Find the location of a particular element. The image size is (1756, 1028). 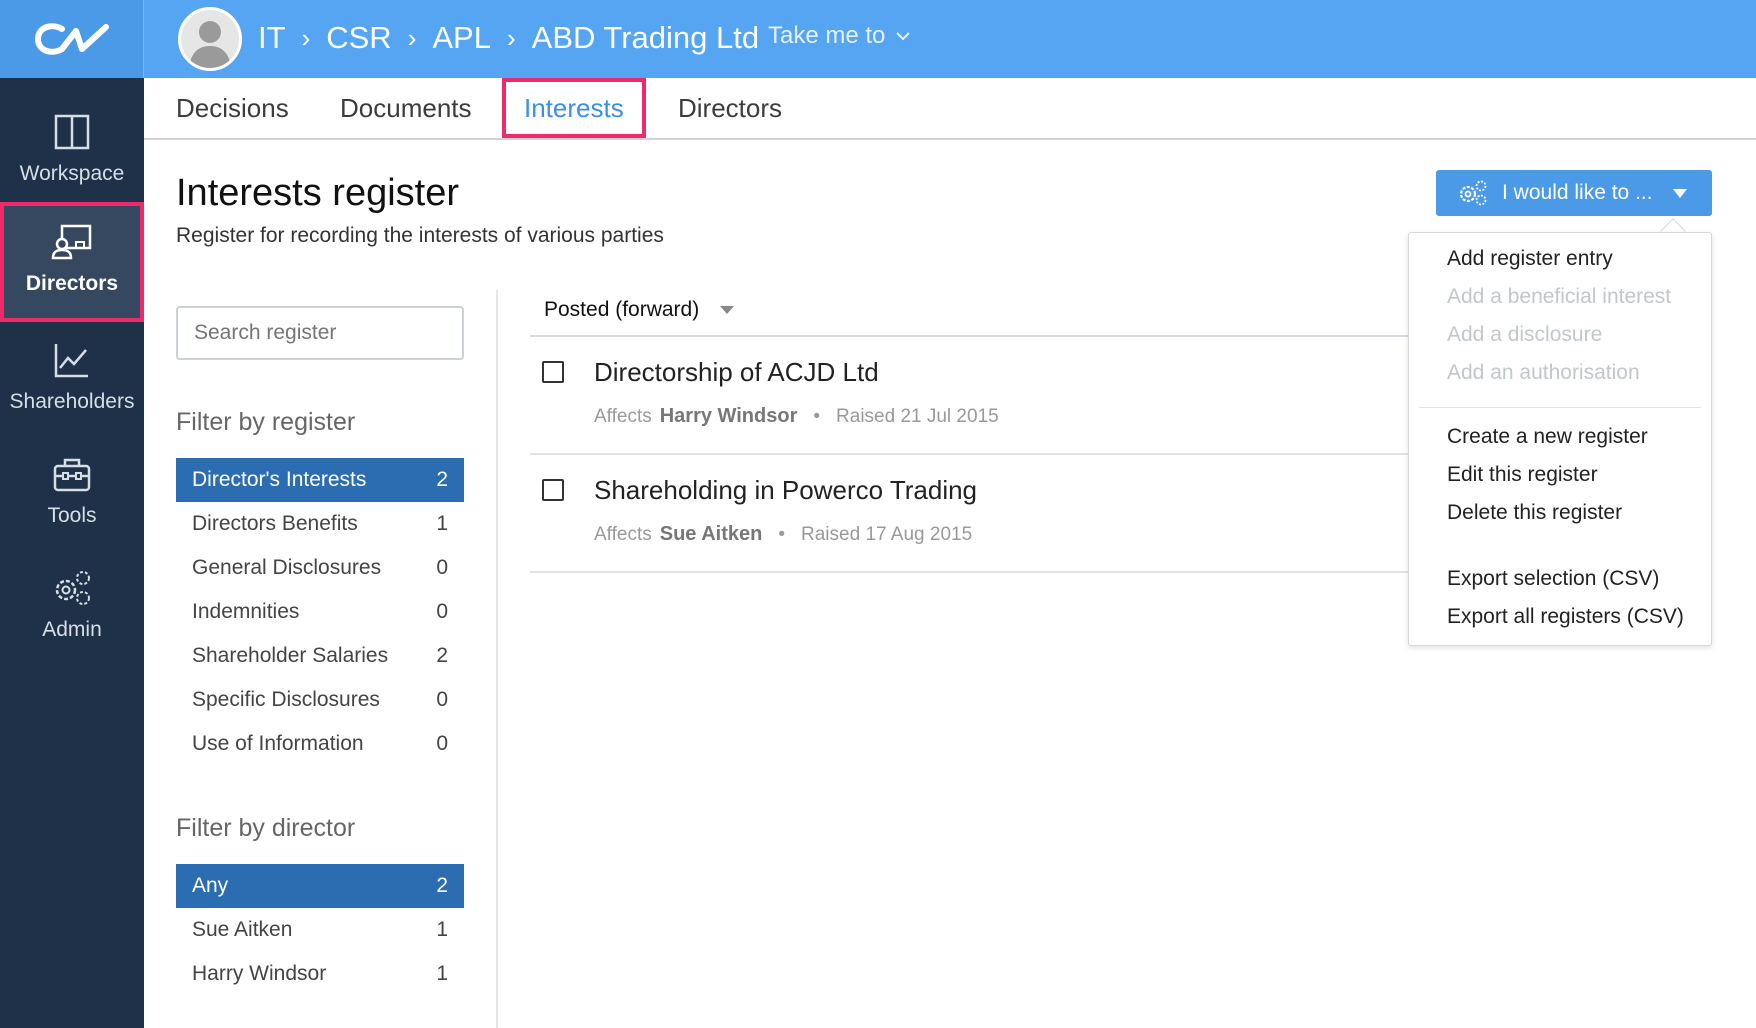

register-filter-item: Shareholder Salaries 2 is located at coordinates (320, 656).